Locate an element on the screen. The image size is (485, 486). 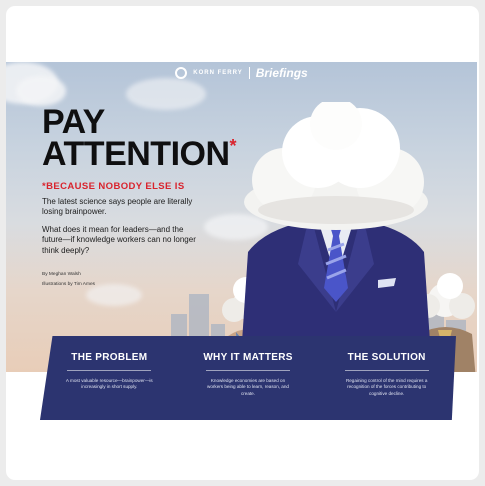
publication-name: Briefings is located at coordinates (281, 73).